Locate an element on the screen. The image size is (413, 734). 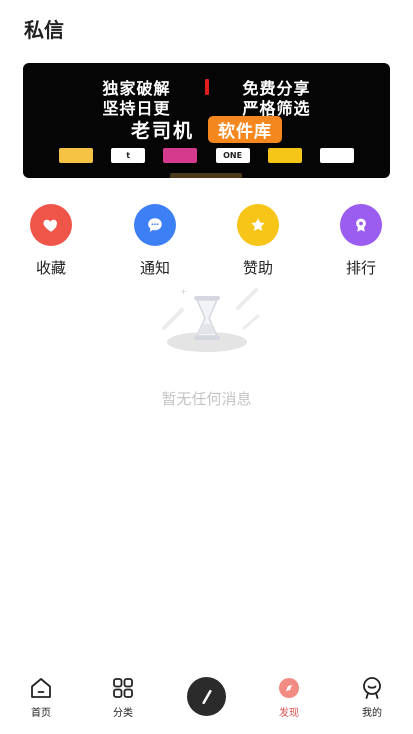
favorites-label: 收藏 is located at coordinates (50, 268).